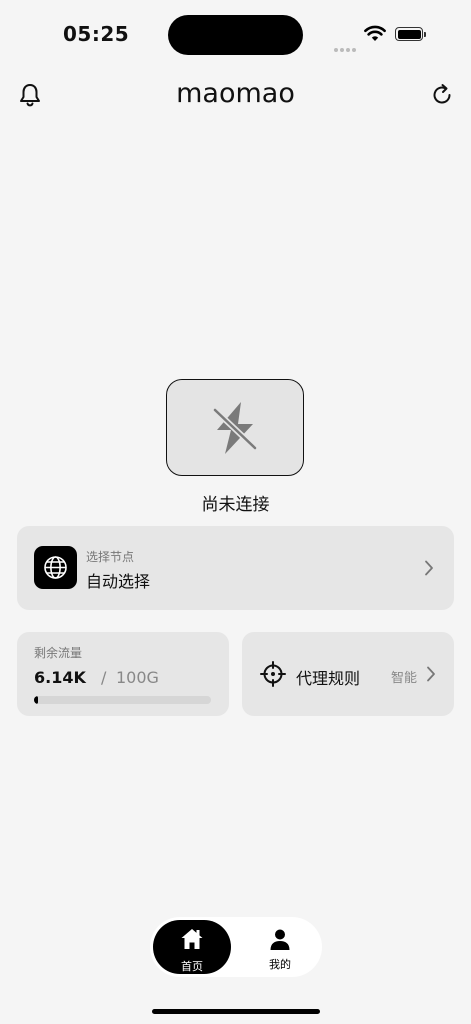 This screenshot has height=1024, width=471. Describe the element at coordinates (280, 939) in the screenshot. I see `person-icon` at that location.